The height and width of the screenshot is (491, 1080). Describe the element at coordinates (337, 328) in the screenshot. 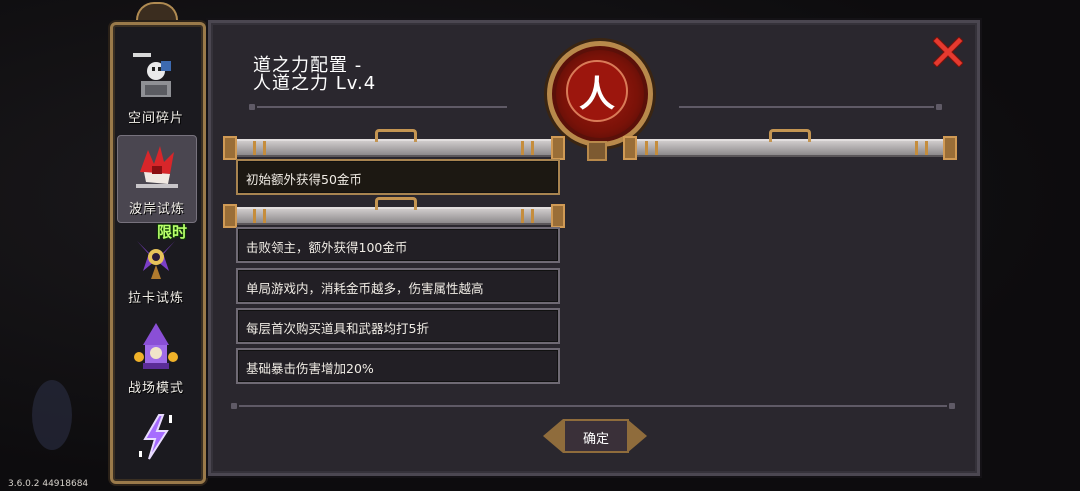

I see `effect-text: 每层首次购买道具和武器均打5折` at that location.